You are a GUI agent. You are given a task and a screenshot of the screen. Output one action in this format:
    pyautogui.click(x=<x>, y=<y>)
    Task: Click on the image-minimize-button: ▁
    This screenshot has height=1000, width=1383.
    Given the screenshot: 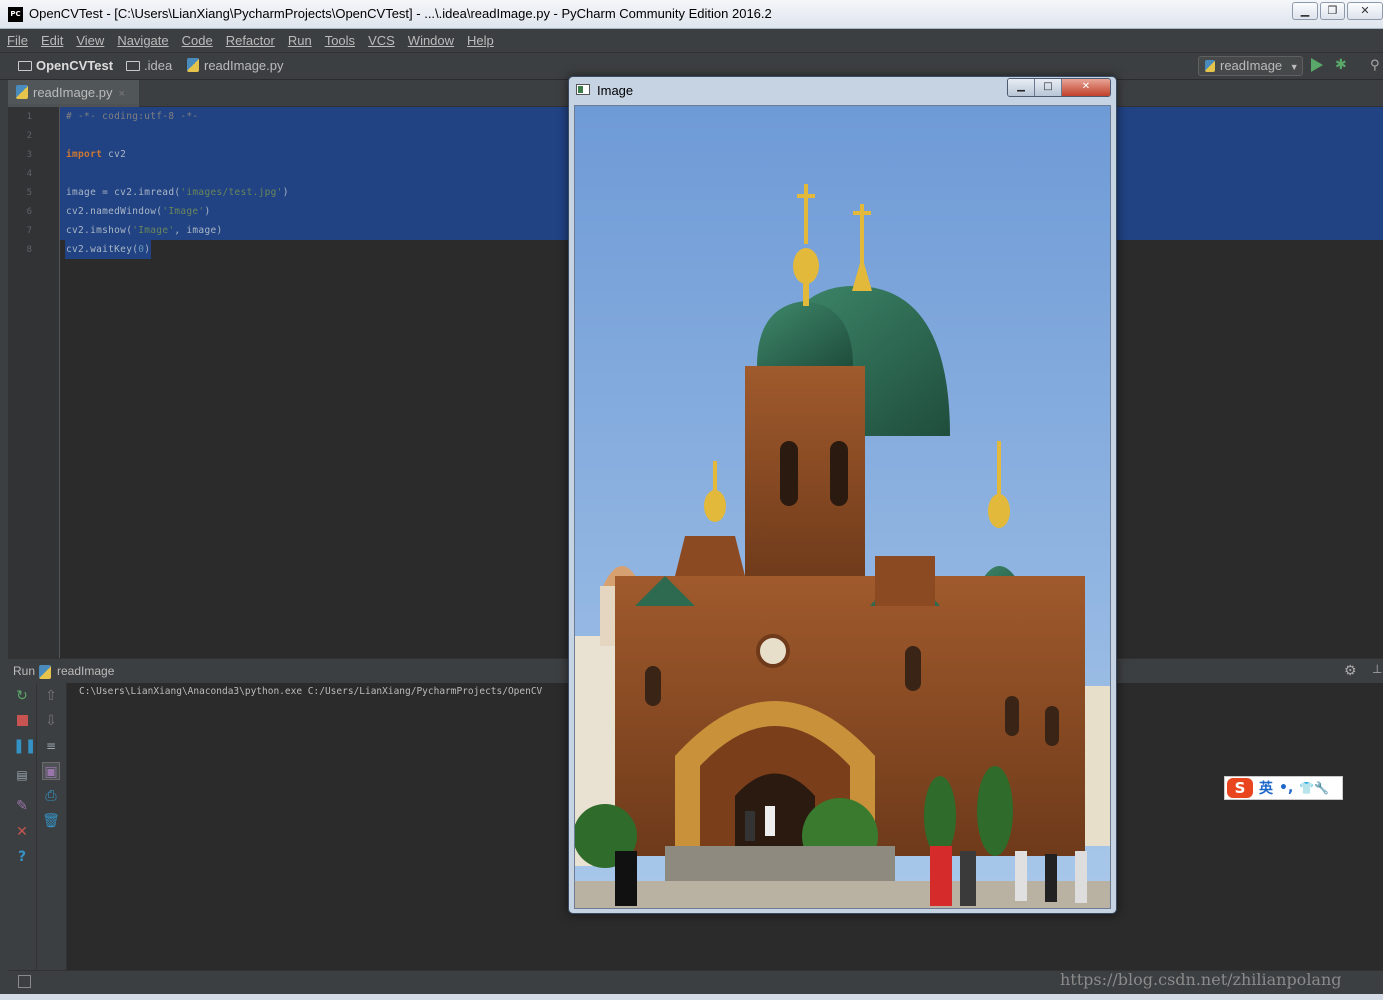 What is the action you would take?
    pyautogui.click(x=1021, y=87)
    